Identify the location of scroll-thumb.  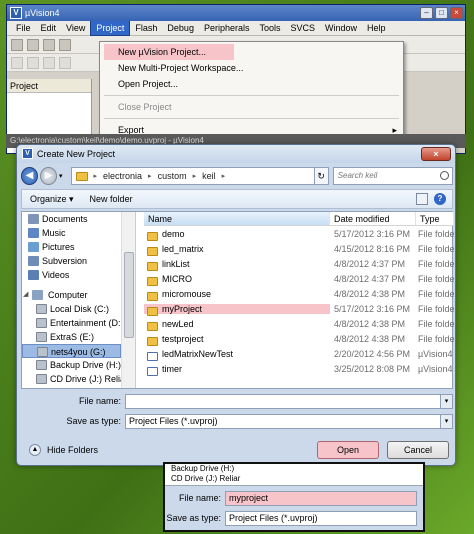
(129, 295).